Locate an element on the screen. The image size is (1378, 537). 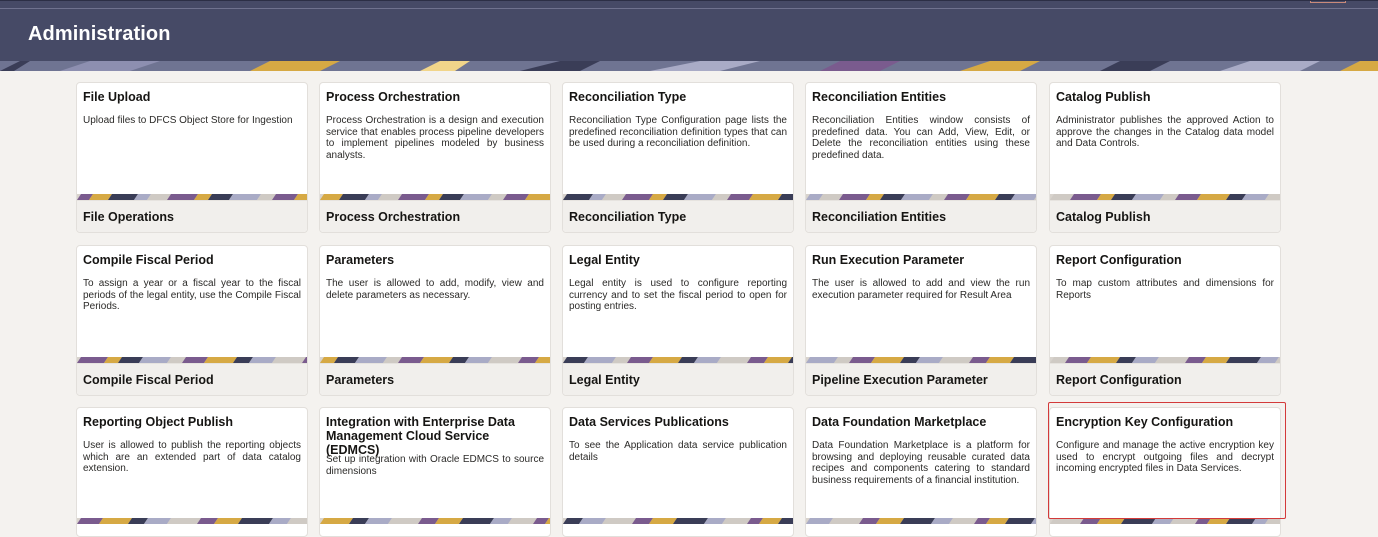
tile-title: Parameters is located at coordinates (360, 260).